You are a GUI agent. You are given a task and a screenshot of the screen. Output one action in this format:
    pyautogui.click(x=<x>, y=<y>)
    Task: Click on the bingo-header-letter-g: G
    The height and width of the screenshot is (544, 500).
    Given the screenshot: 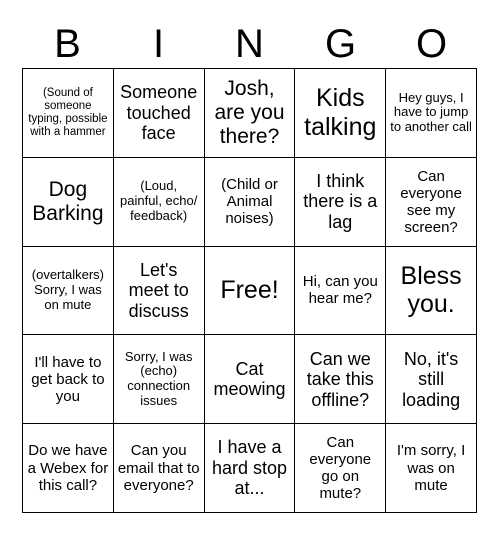 What is the action you would take?
    pyautogui.click(x=340, y=44)
    